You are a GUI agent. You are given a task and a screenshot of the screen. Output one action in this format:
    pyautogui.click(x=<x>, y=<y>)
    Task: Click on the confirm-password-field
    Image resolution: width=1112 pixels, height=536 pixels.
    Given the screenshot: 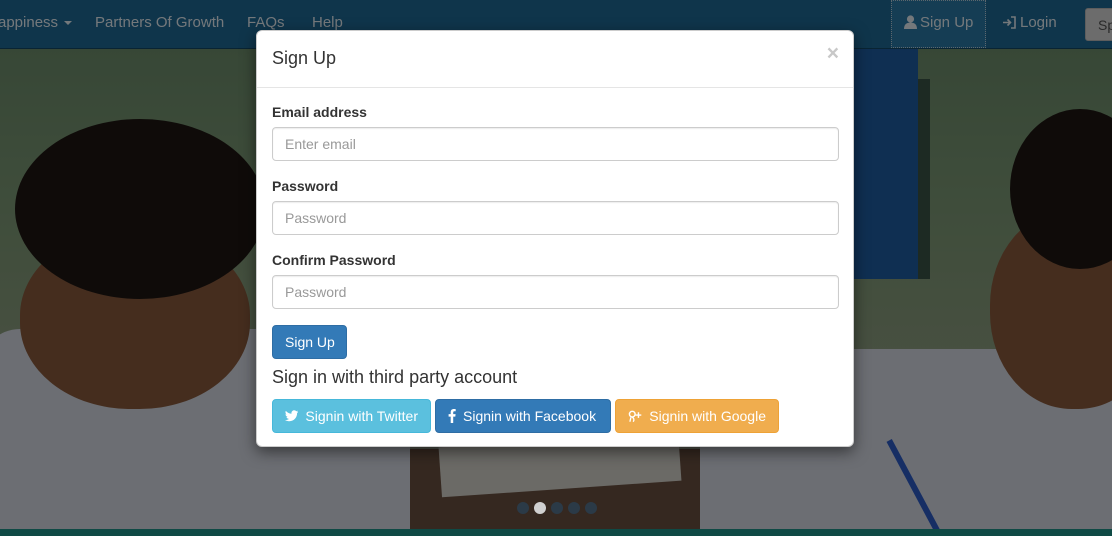 What is the action you would take?
    pyautogui.click(x=555, y=292)
    